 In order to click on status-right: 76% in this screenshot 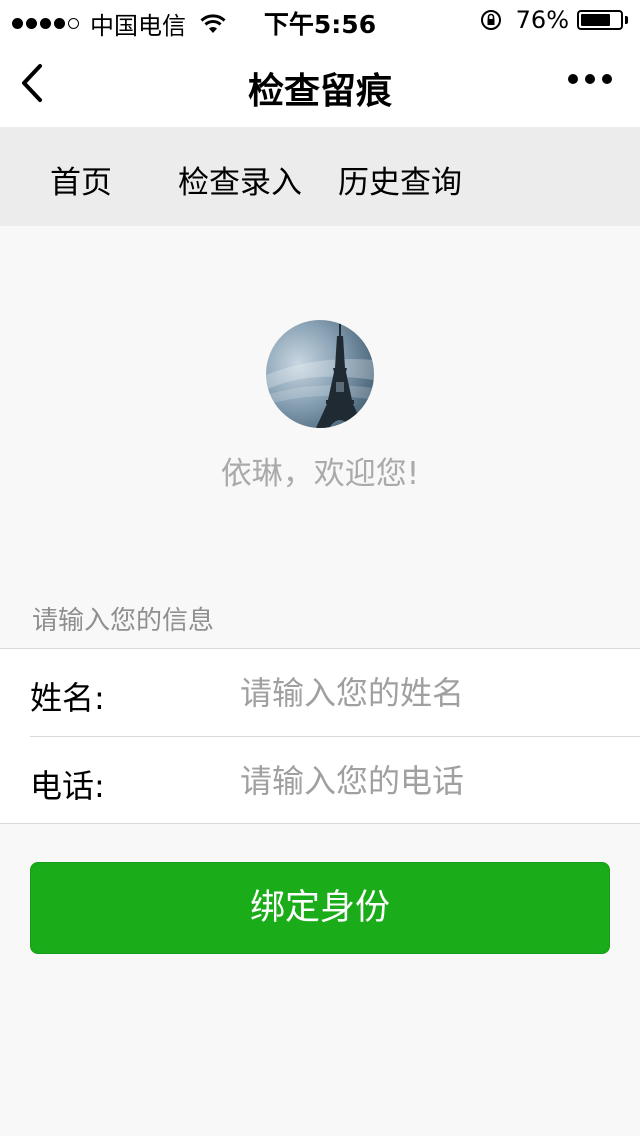, I will do `click(554, 20)`.